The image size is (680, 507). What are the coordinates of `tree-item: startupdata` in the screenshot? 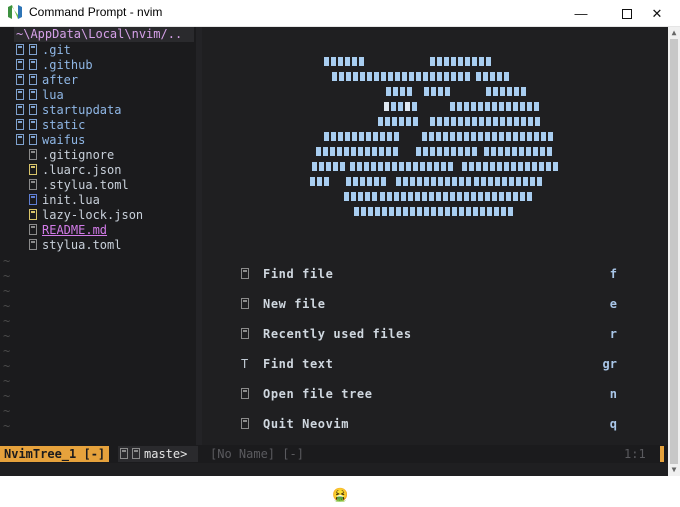 It's located at (68, 110).